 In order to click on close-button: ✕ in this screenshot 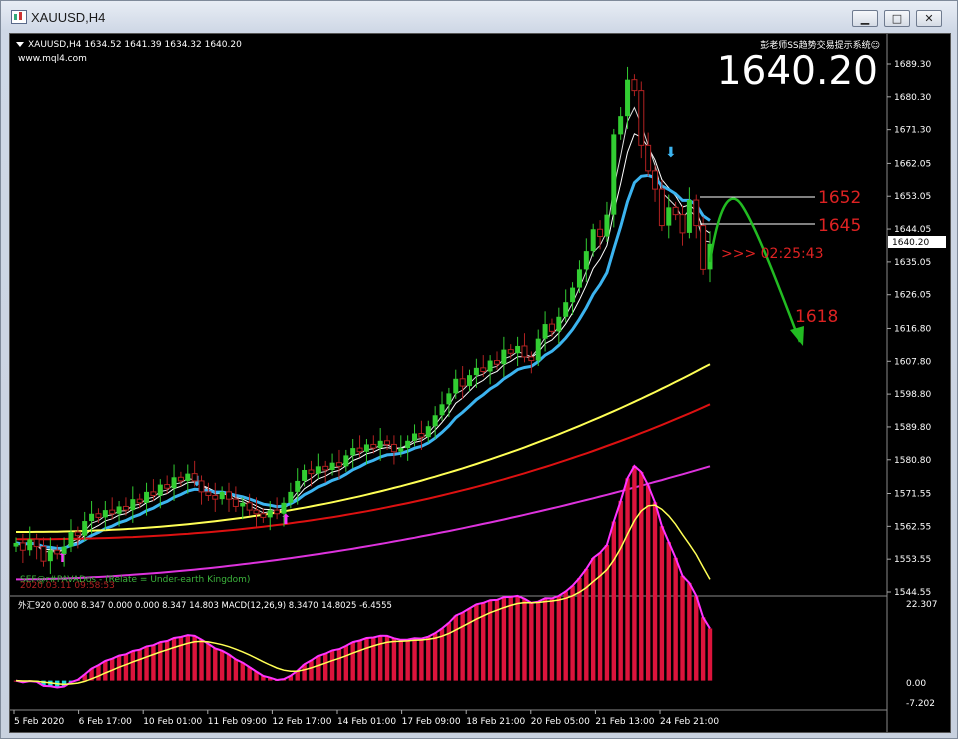, I will do `click(929, 18)`.